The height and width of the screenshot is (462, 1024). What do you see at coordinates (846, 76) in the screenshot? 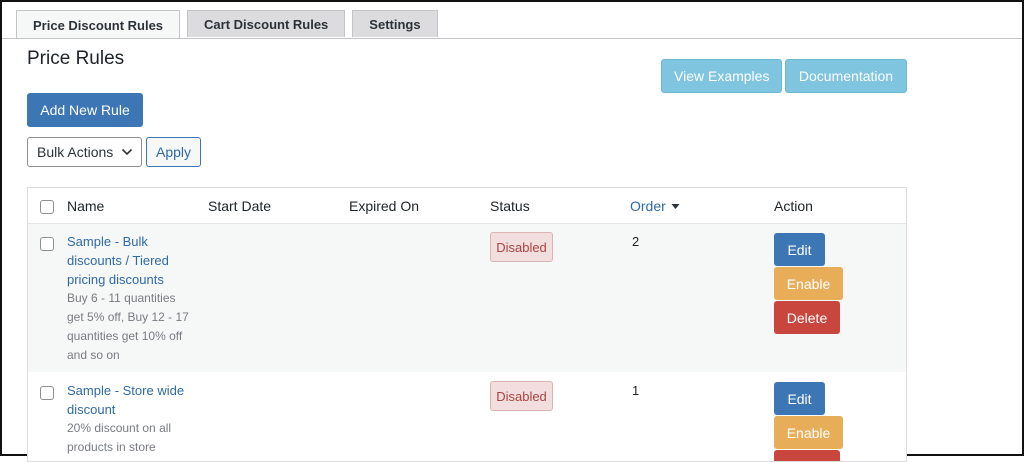
I see `documentation-button: Documentation` at bounding box center [846, 76].